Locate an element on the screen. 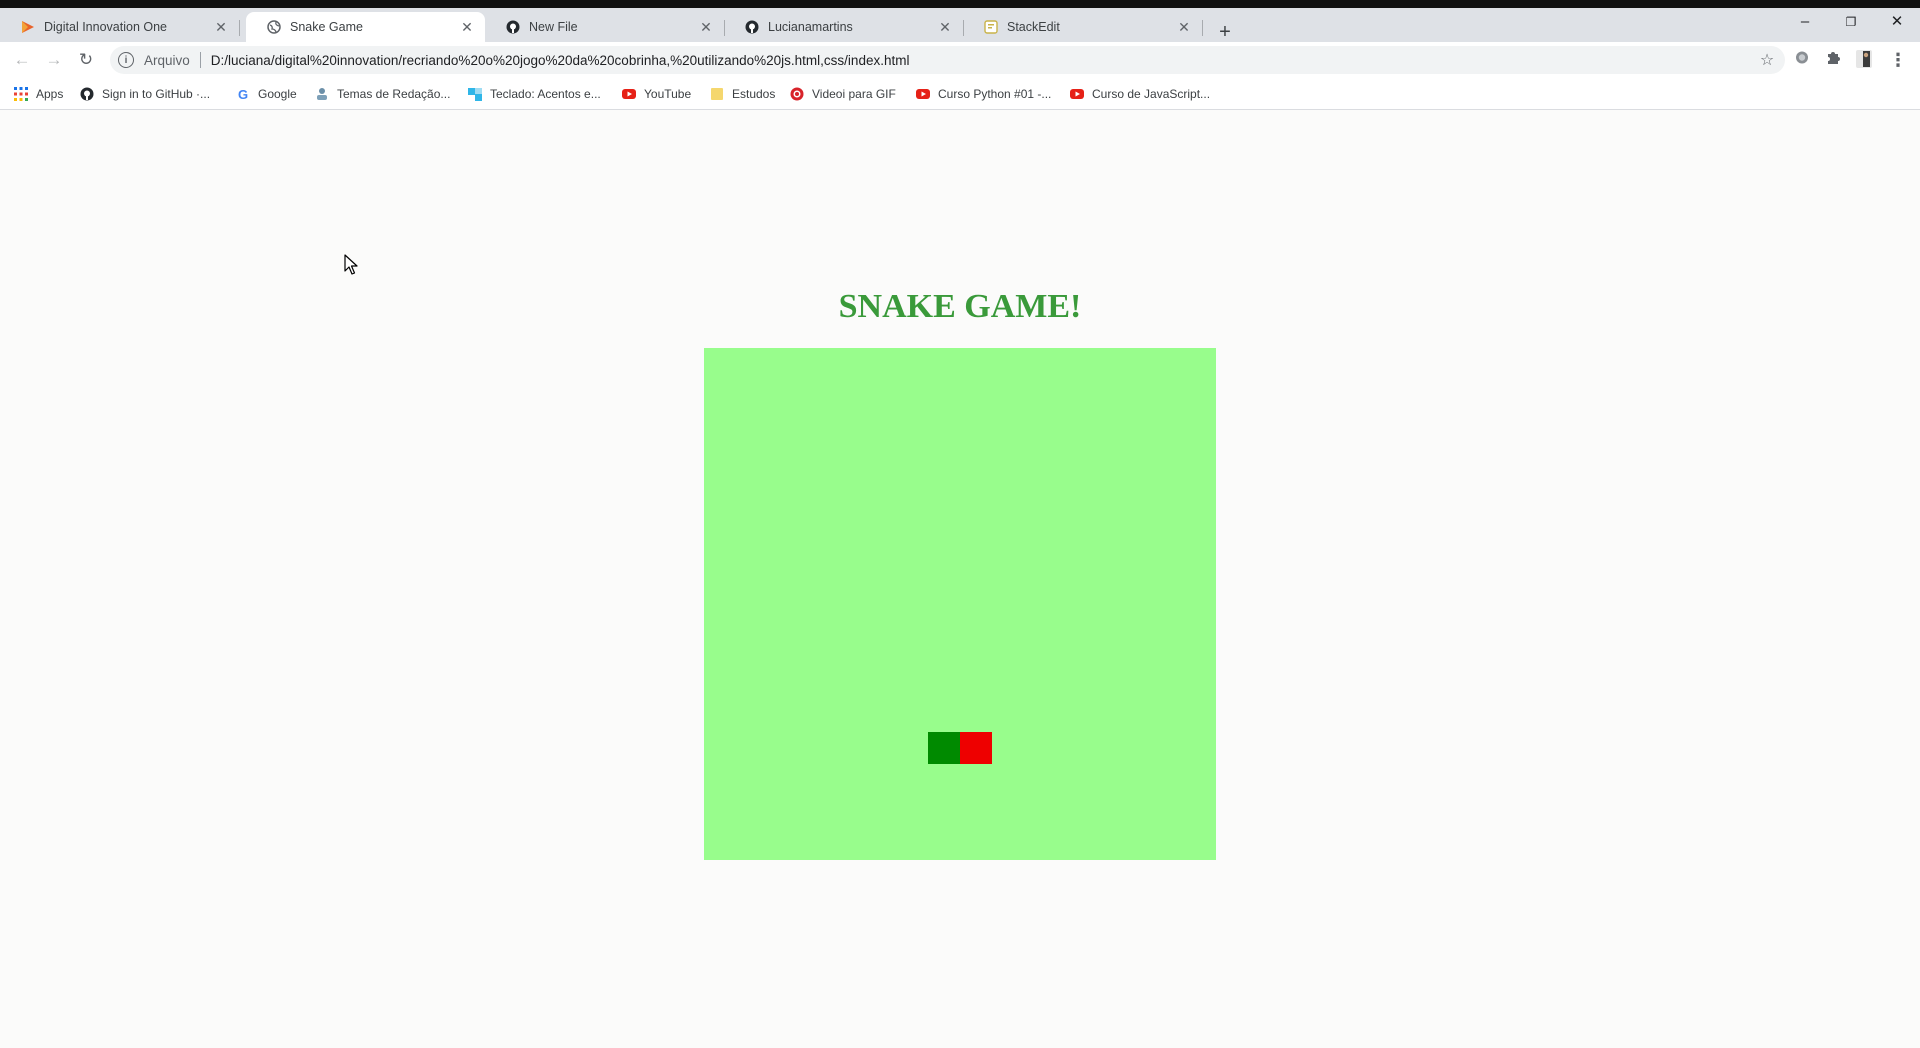  bookmark-youtube: YouTube is located at coordinates (656, 94).